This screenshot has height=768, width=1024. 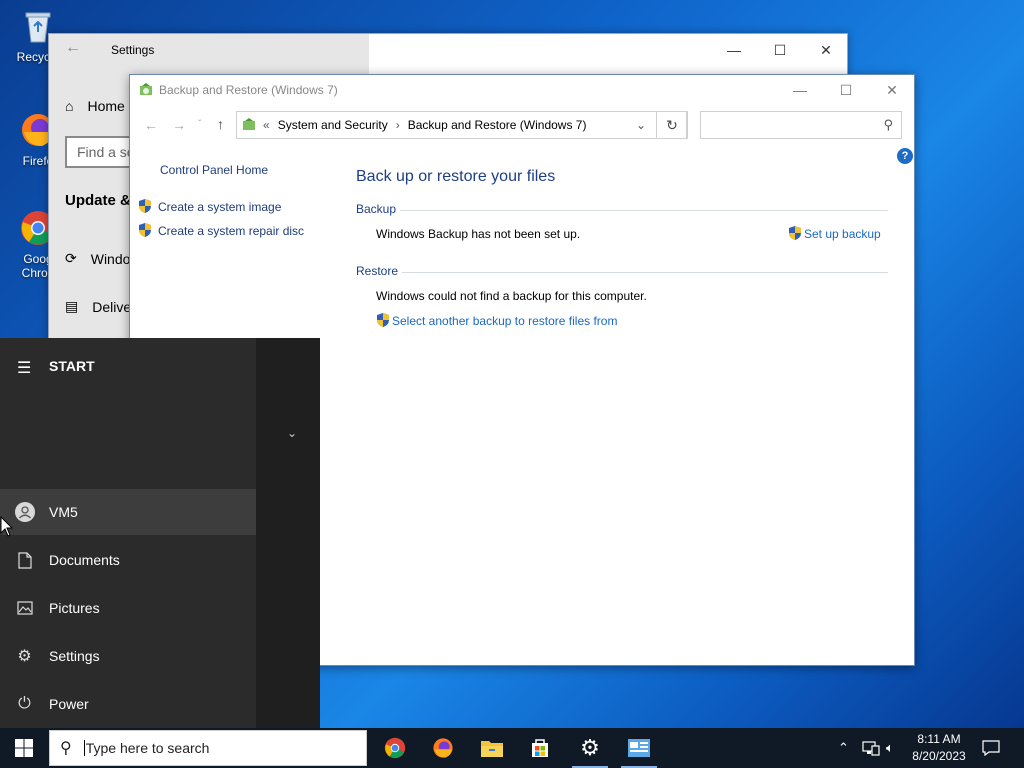 What do you see at coordinates (128, 560) in the screenshot?
I see `start-item-documents: Documents` at bounding box center [128, 560].